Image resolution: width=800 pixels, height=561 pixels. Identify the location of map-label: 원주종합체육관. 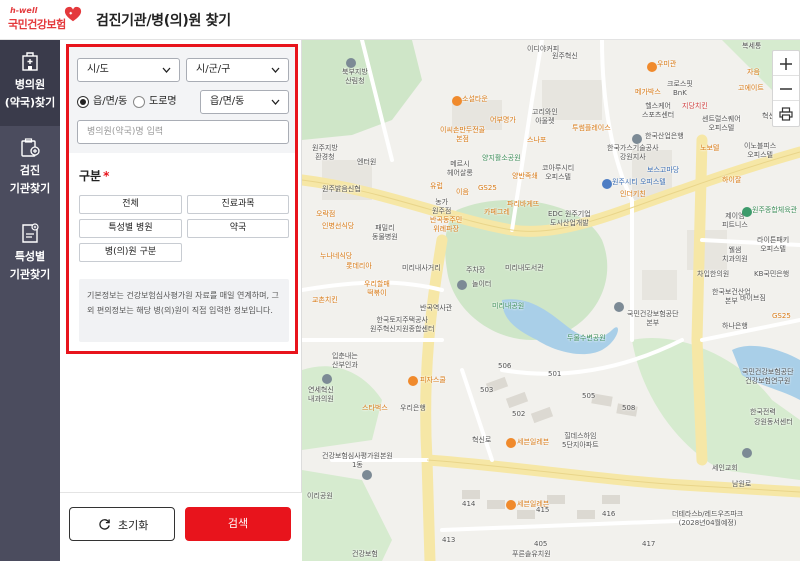
(774, 210).